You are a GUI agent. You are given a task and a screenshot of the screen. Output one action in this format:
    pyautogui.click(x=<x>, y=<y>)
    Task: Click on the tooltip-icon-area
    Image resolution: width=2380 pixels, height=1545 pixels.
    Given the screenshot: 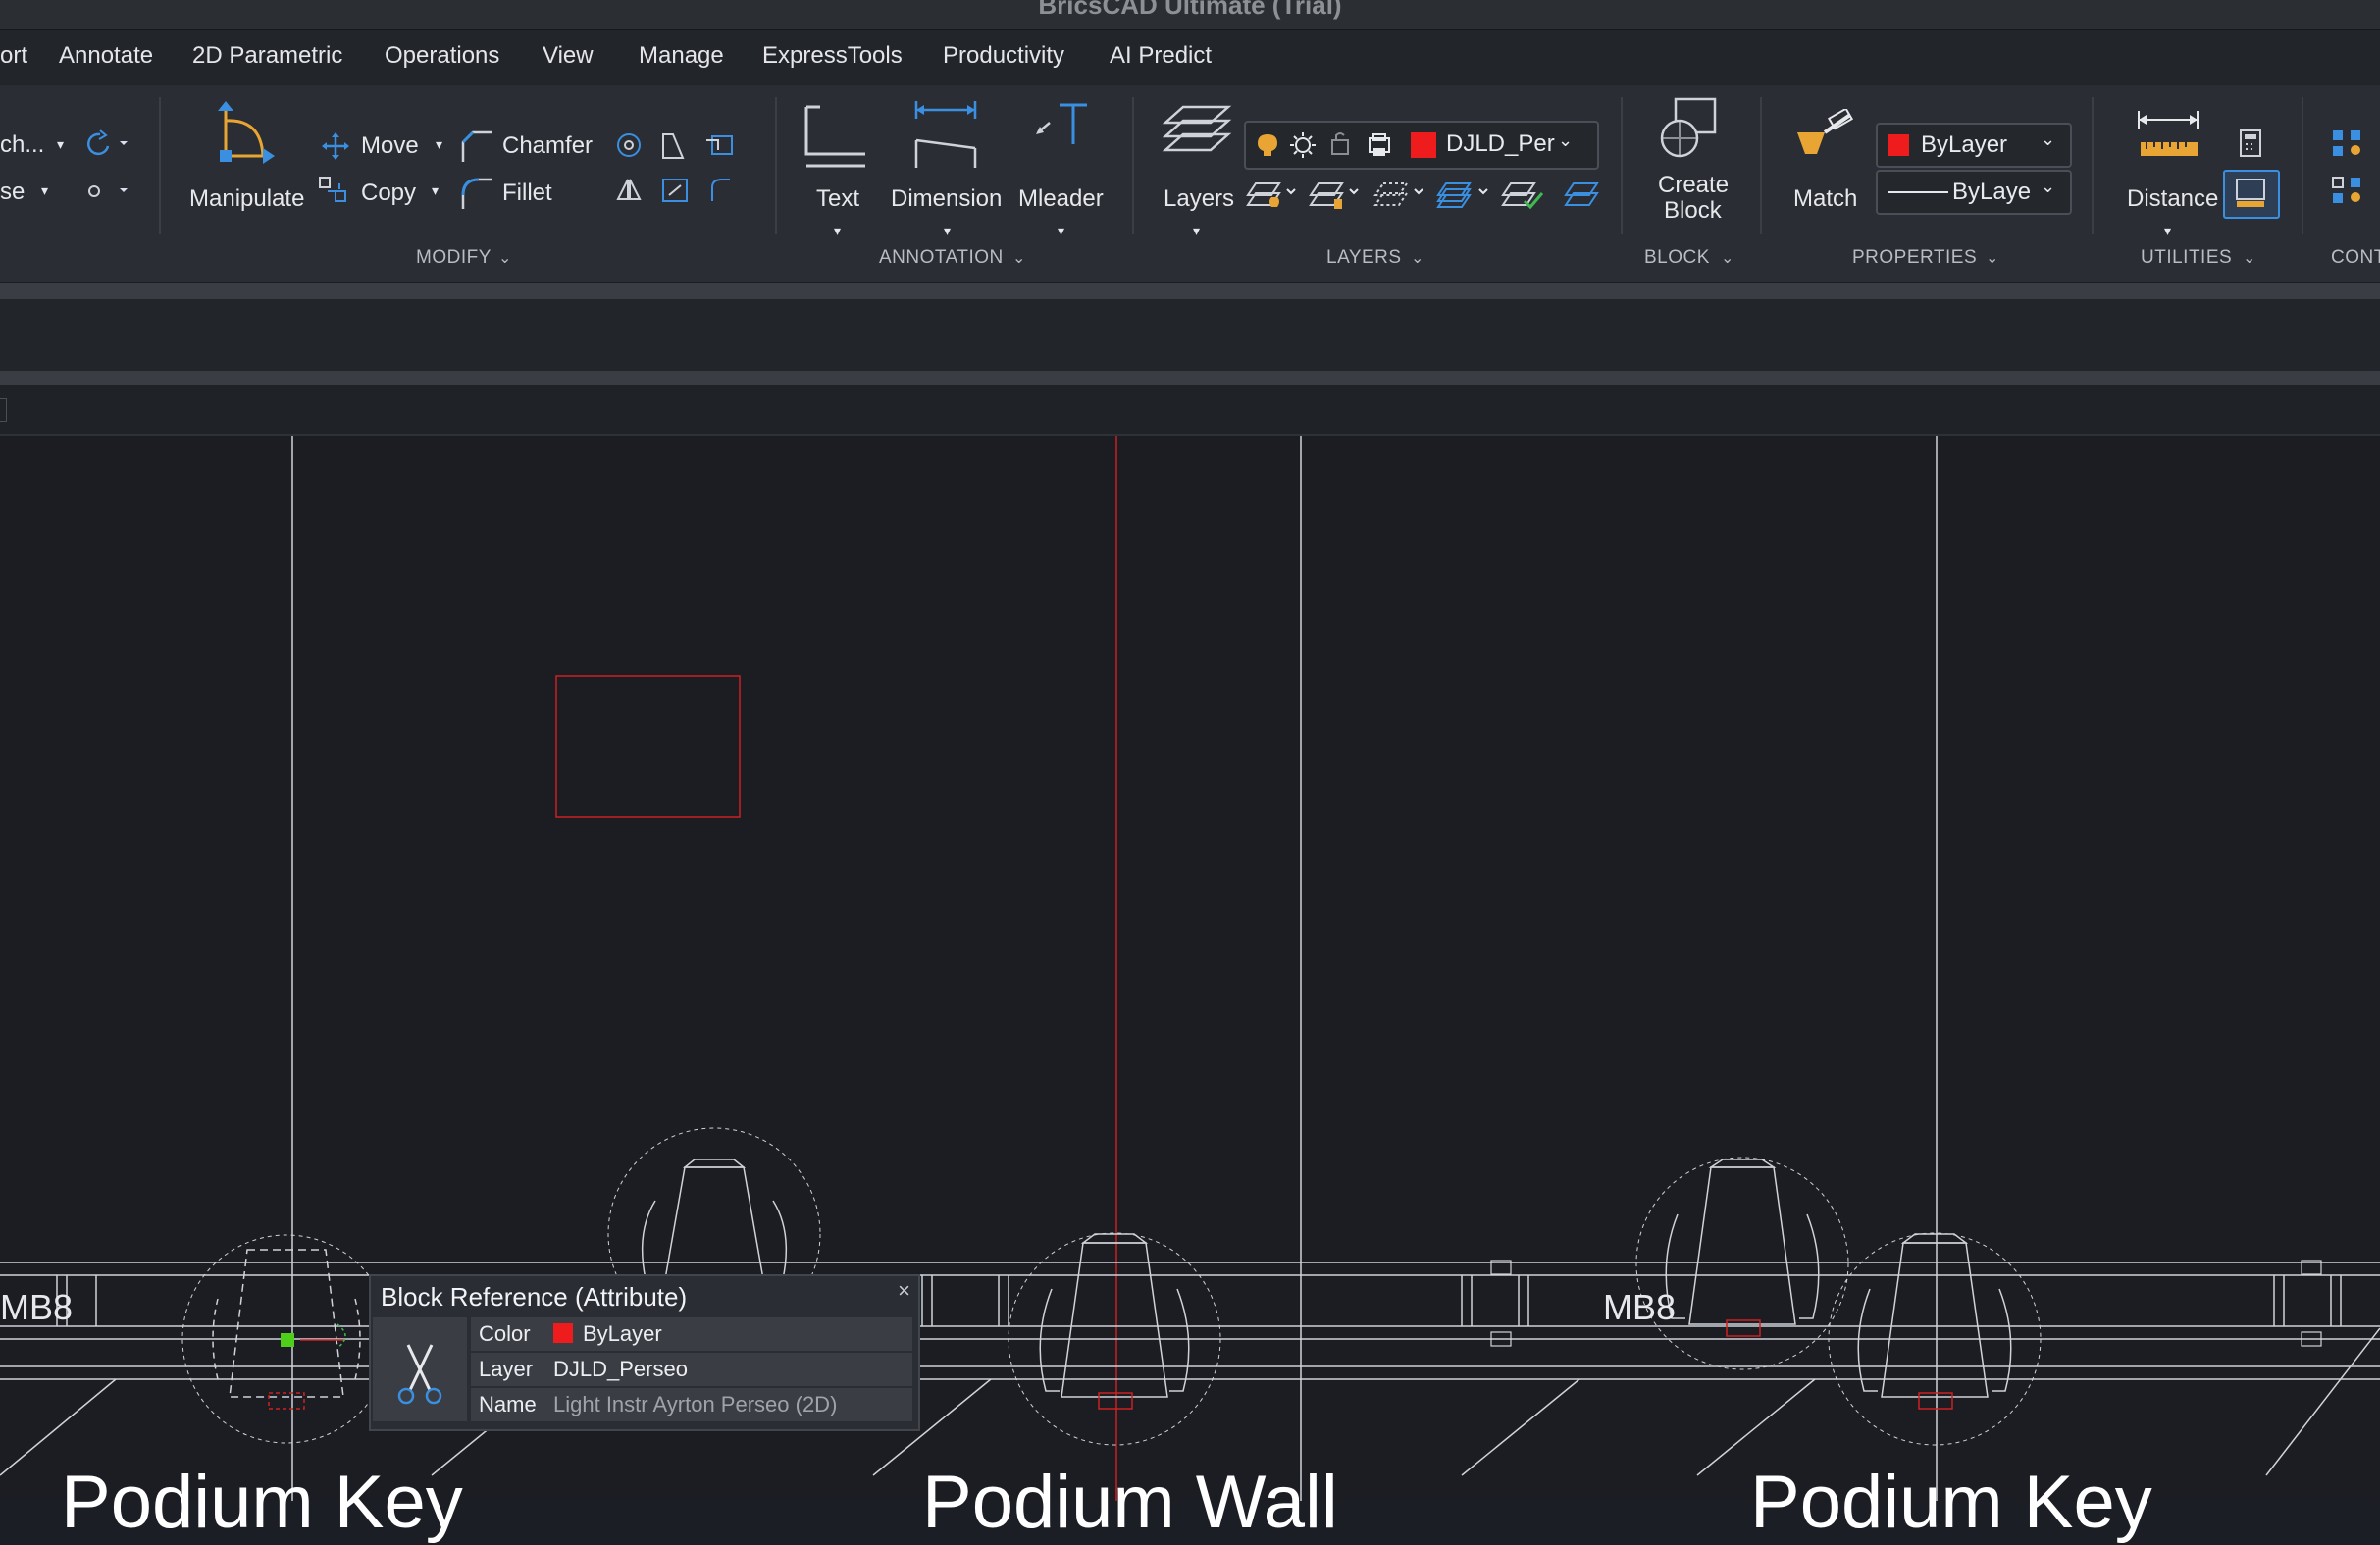 What is the action you would take?
    pyautogui.click(x=420, y=1369)
    